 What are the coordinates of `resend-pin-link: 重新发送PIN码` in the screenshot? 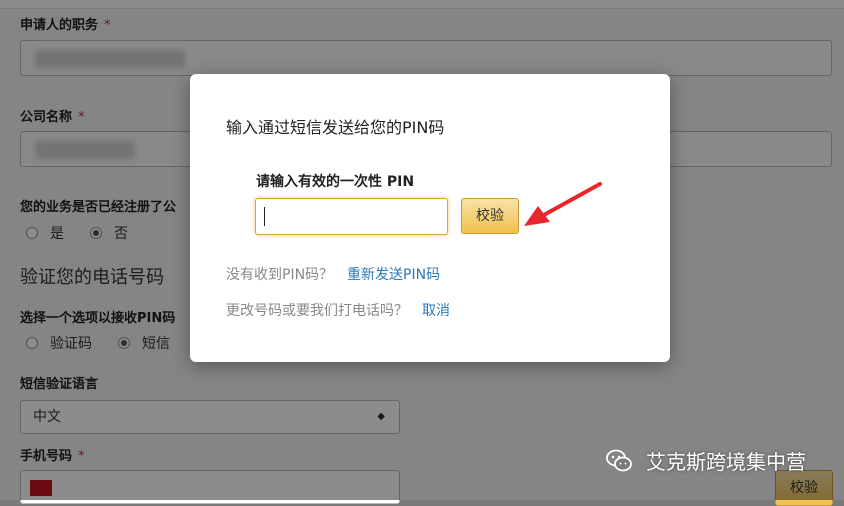 It's located at (393, 275).